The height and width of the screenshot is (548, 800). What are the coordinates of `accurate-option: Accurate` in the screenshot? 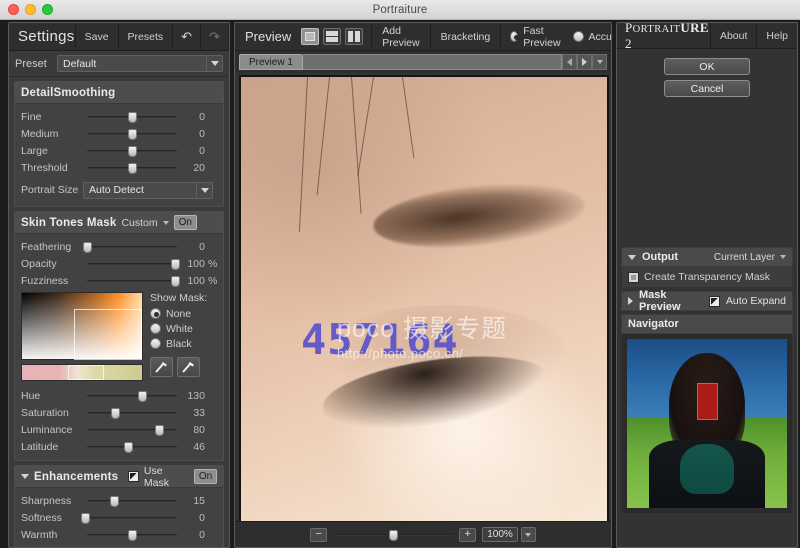 It's located at (592, 37).